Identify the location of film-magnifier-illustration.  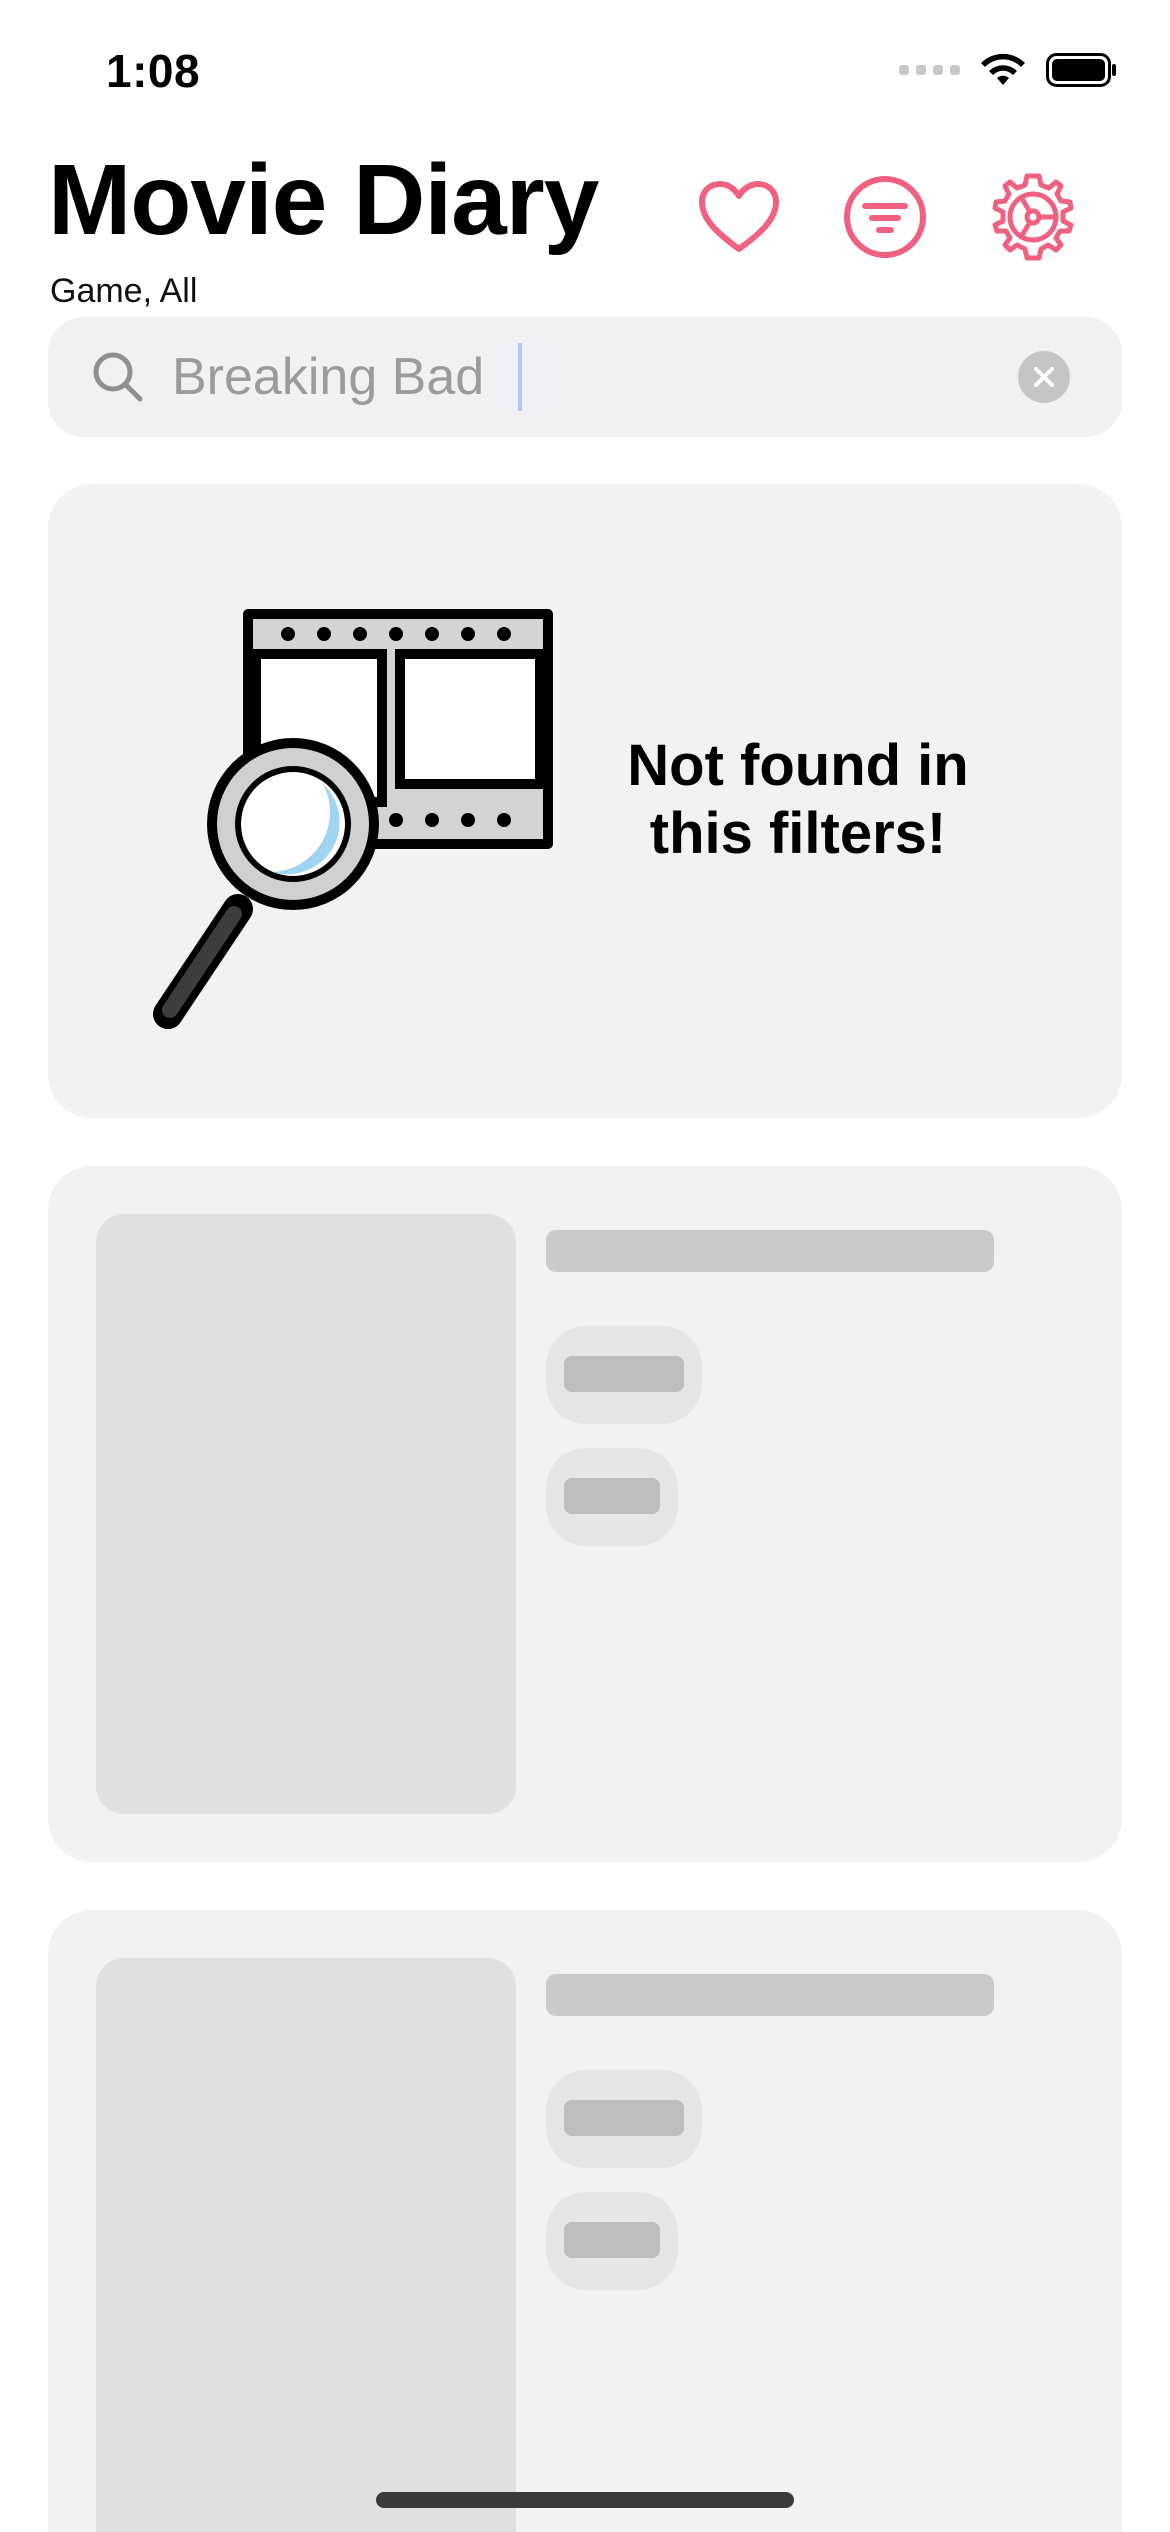
(353, 819).